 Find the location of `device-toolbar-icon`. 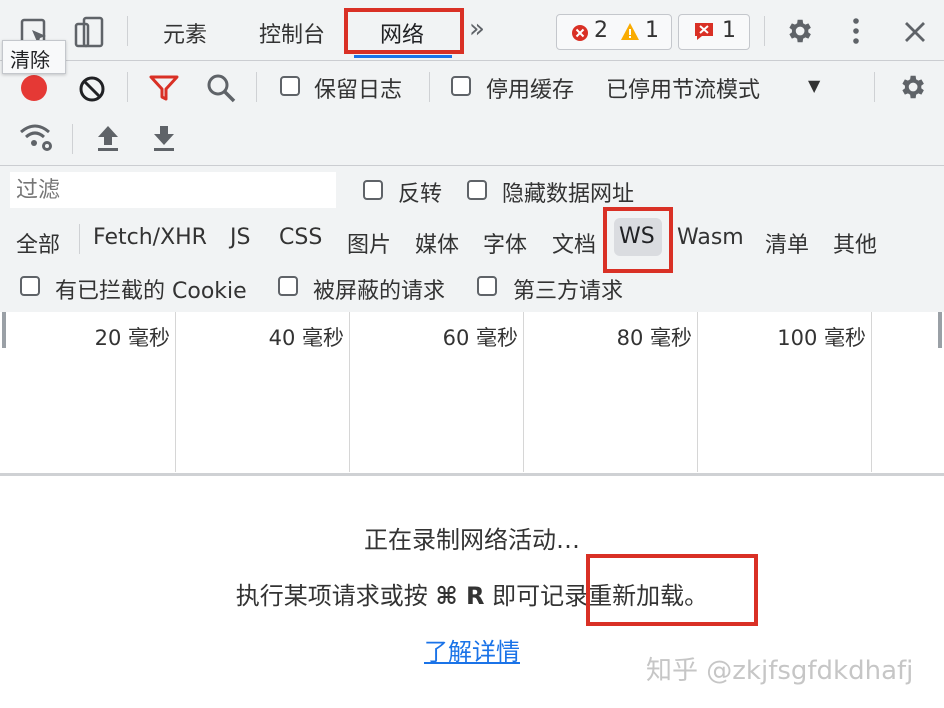

device-toolbar-icon is located at coordinates (90, 32).